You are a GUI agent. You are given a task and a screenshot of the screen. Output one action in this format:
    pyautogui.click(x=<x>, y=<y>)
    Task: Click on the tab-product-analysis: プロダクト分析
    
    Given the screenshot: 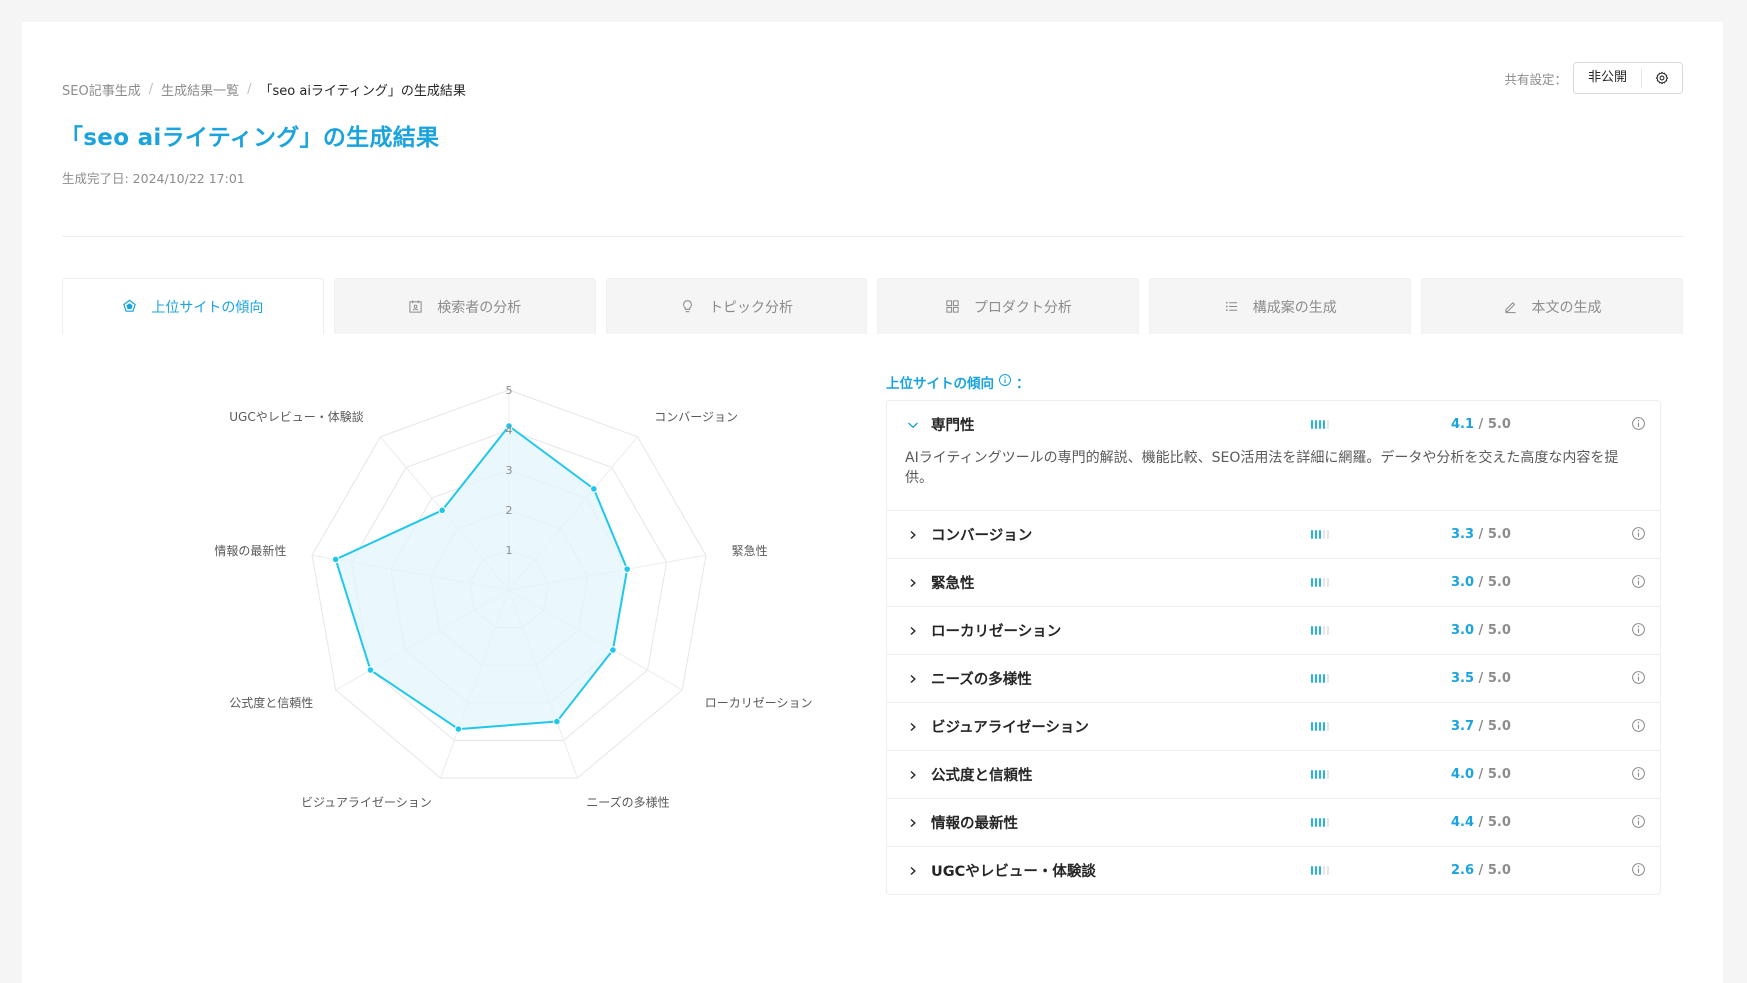 What is the action you would take?
    pyautogui.click(x=1008, y=306)
    